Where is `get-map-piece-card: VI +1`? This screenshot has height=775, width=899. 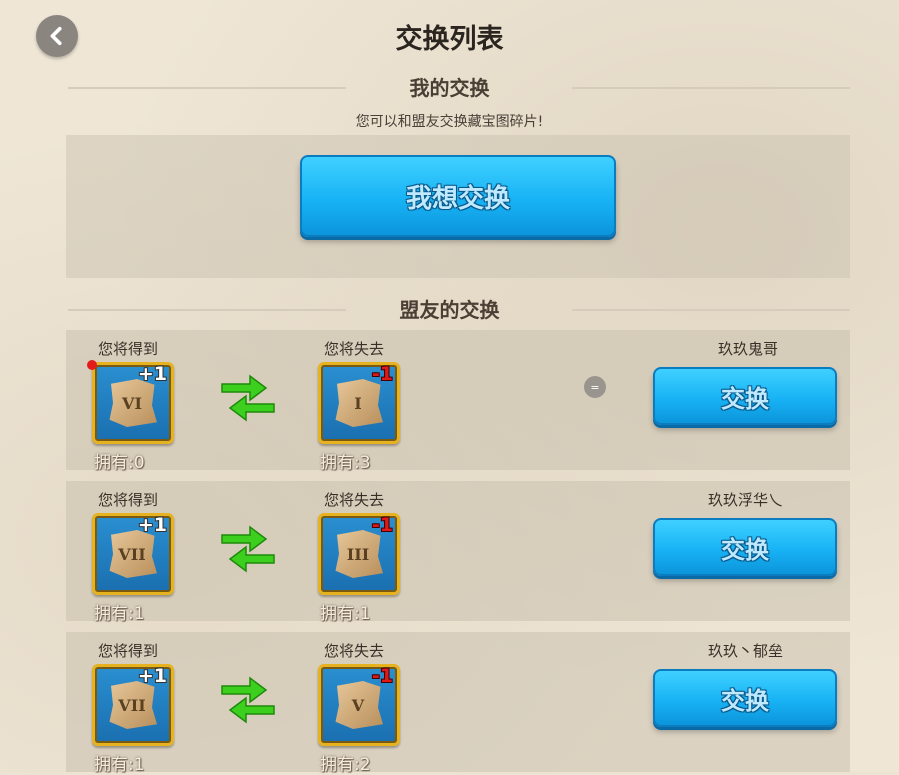
get-map-piece-card: VI +1 is located at coordinates (133, 403).